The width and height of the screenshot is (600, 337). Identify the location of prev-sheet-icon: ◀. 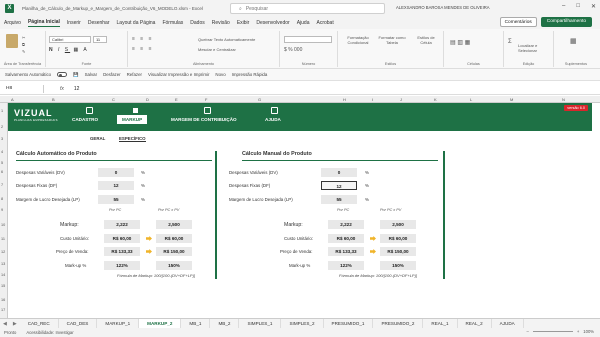
(5, 324).